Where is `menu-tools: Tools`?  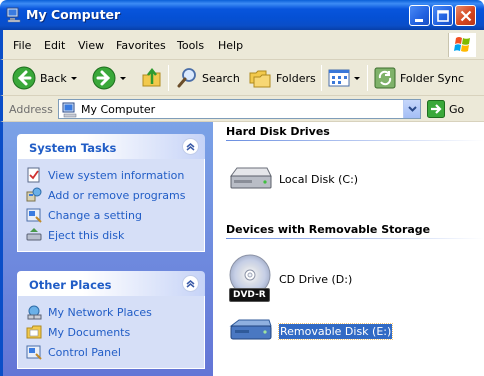 menu-tools: Tools is located at coordinates (190, 45).